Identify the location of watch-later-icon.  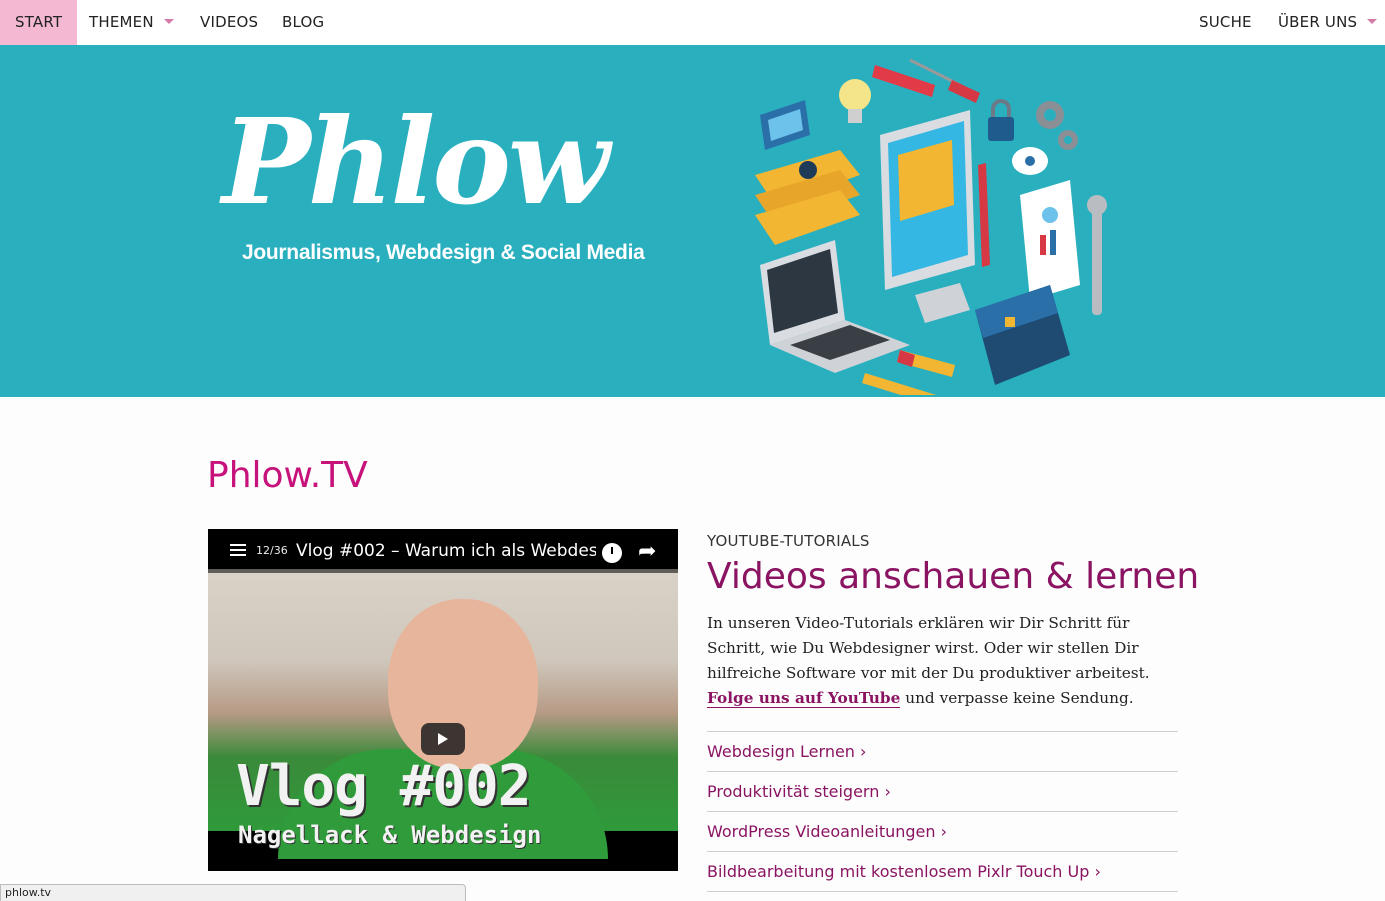
(612, 553).